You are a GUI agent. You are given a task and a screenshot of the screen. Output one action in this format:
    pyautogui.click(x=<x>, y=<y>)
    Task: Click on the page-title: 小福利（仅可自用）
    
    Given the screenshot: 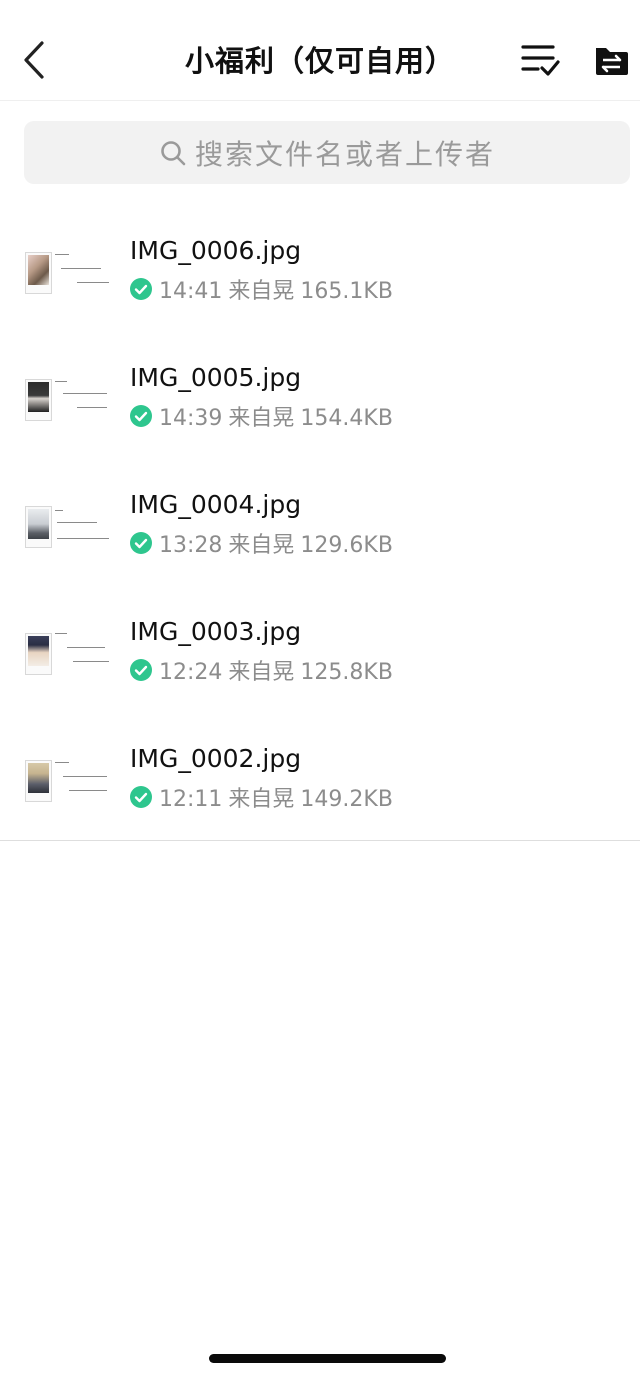 What is the action you would take?
    pyautogui.click(x=319, y=61)
    